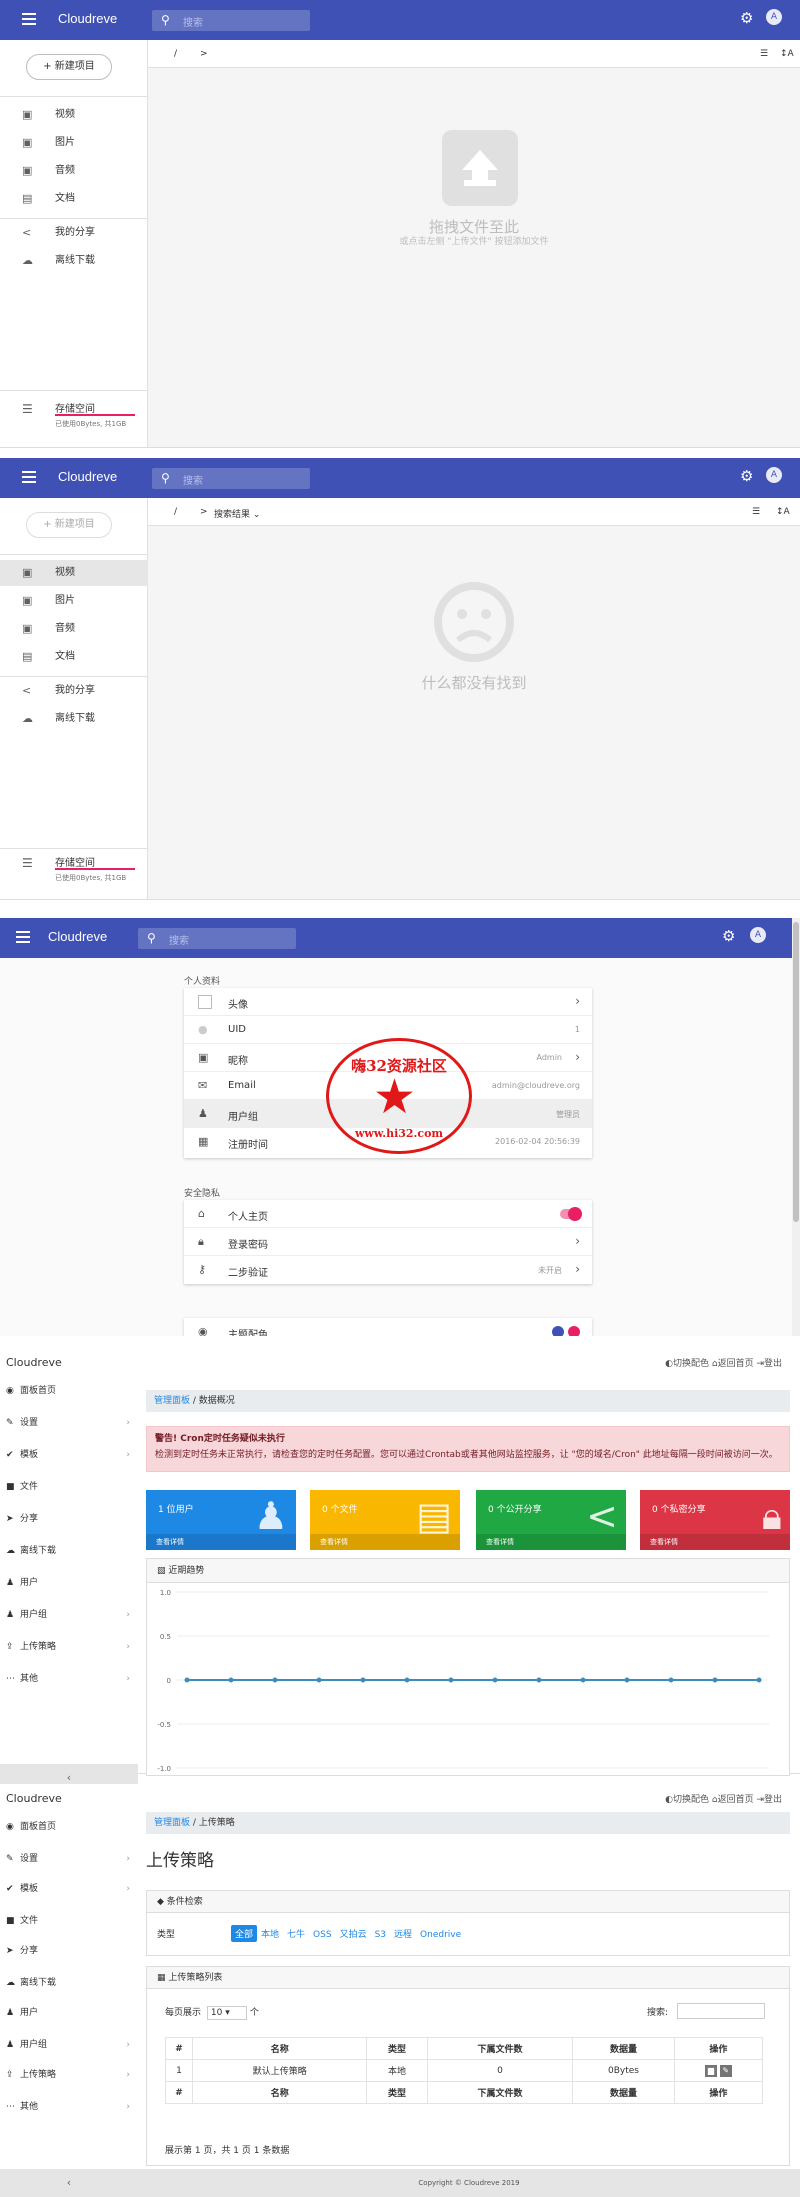 This screenshot has height=2197, width=800. What do you see at coordinates (725, 2070) in the screenshot?
I see `edit-icon: ✎` at bounding box center [725, 2070].